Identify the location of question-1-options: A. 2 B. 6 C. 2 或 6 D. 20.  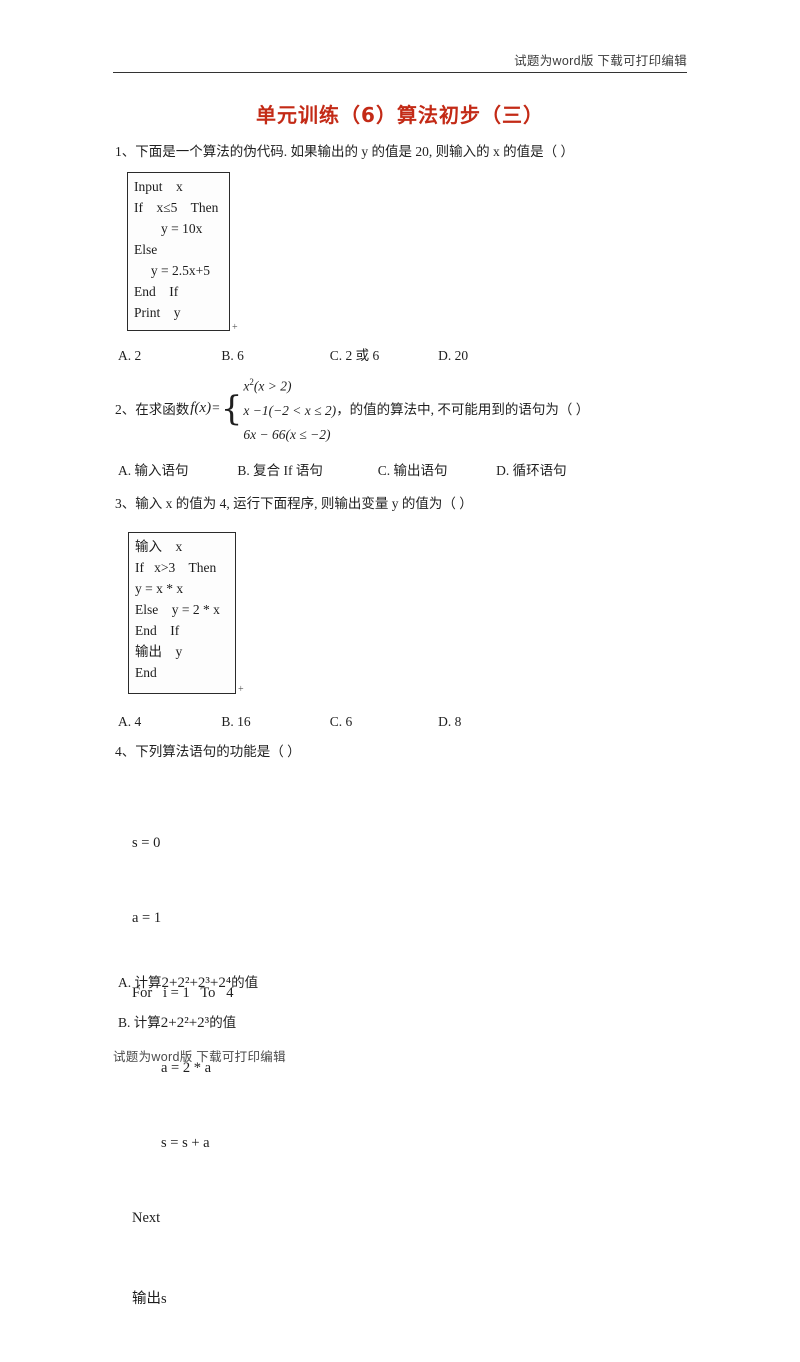
(293, 354).